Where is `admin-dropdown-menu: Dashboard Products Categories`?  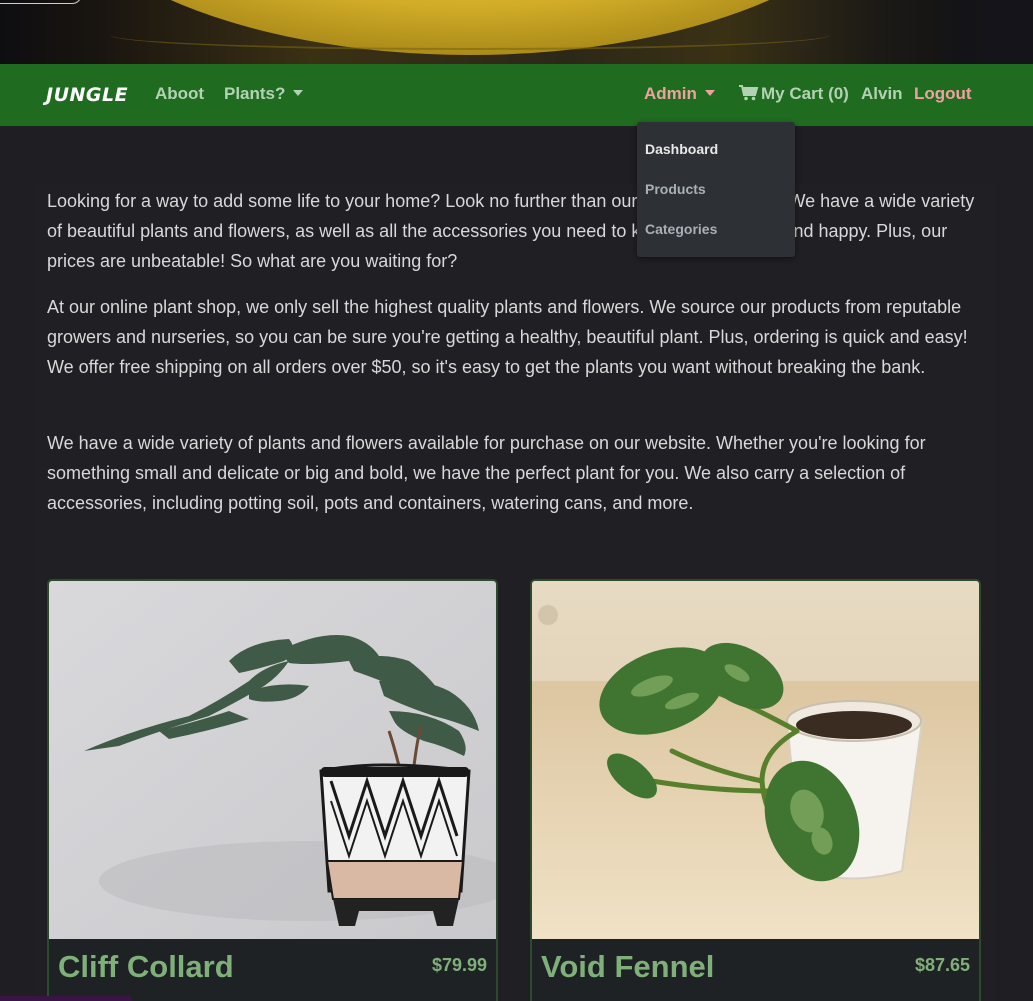 admin-dropdown-menu: Dashboard Products Categories is located at coordinates (716, 189).